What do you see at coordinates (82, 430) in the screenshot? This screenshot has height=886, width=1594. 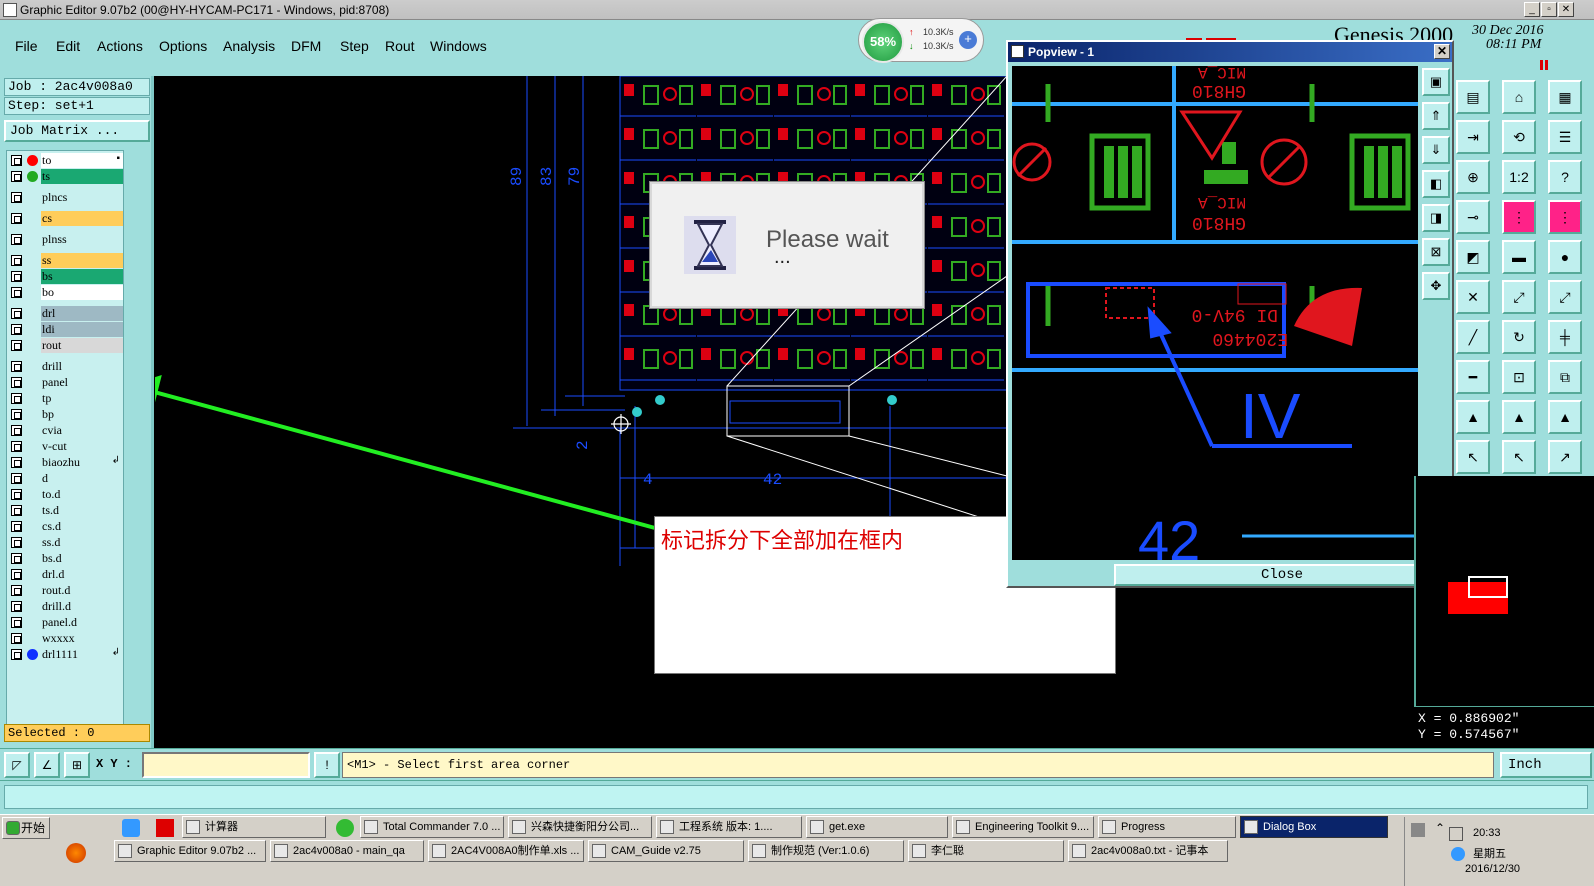 I see `layer-name: cvia` at bounding box center [82, 430].